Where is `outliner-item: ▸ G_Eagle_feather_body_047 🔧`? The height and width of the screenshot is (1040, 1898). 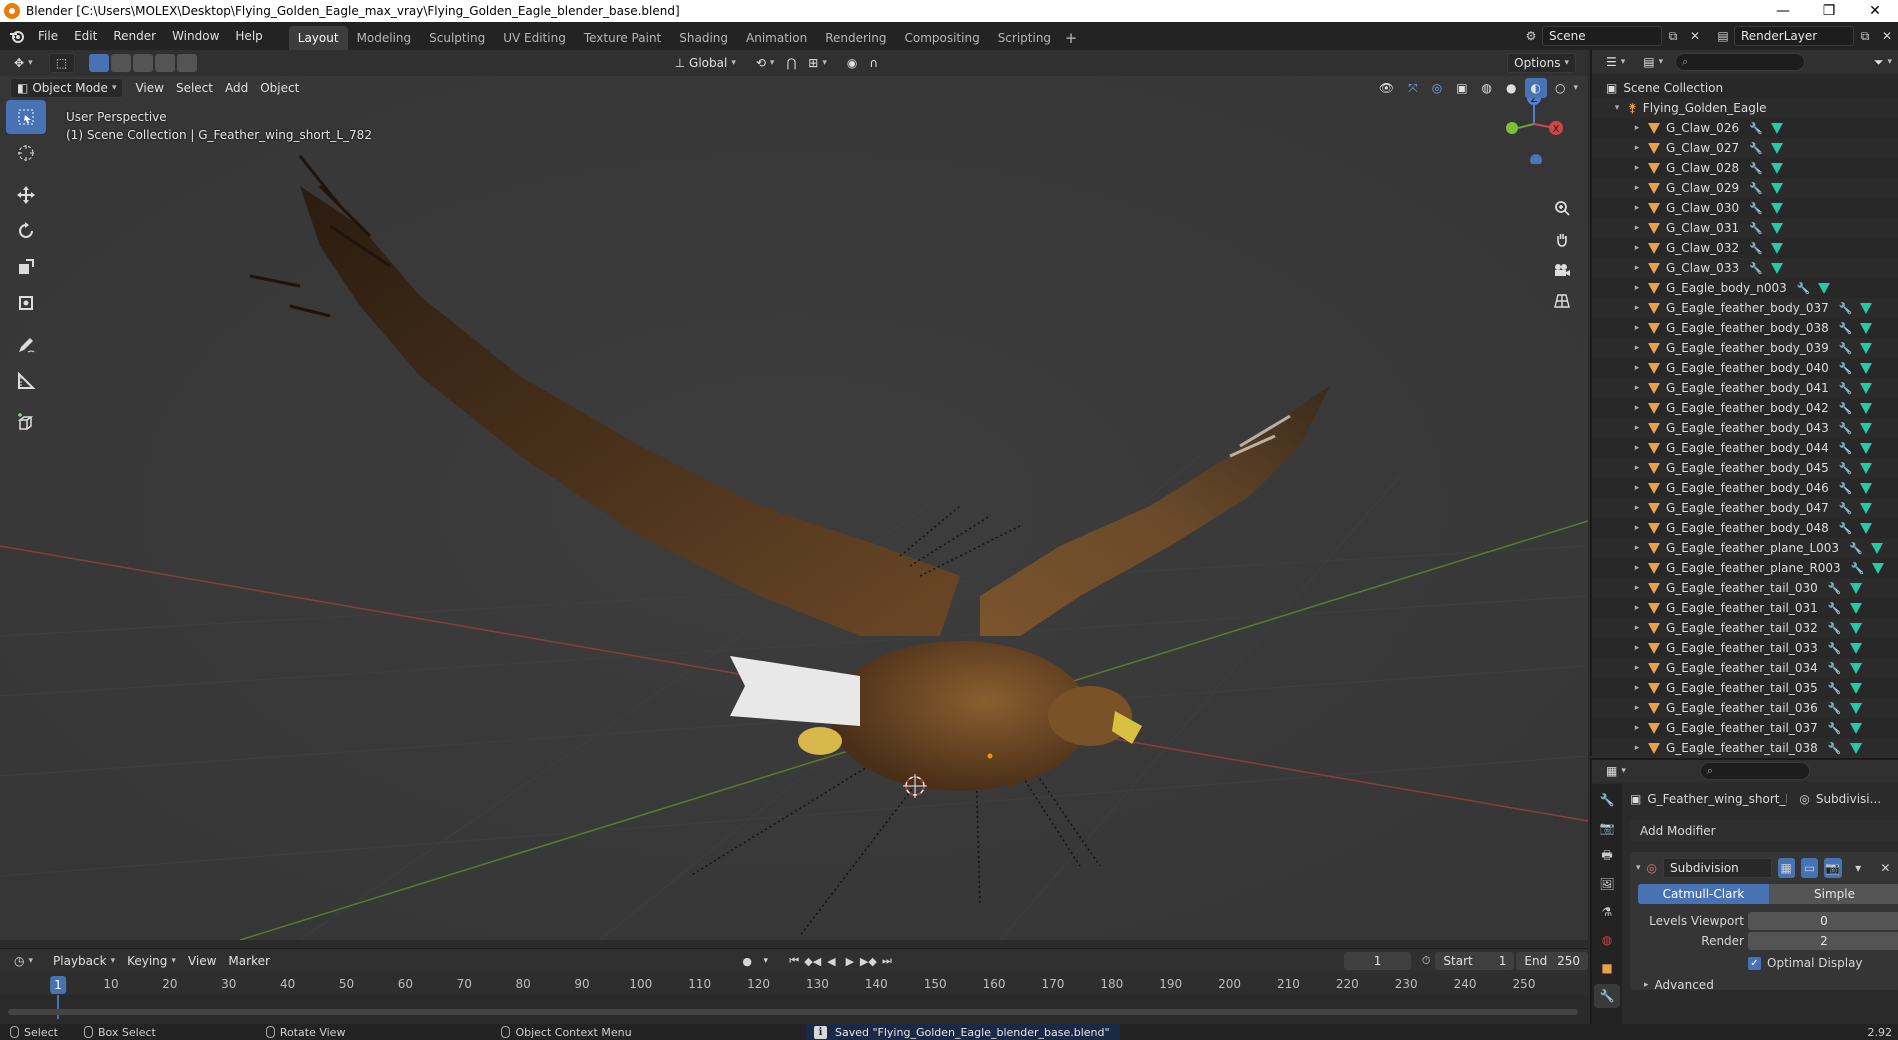 outliner-item: ▸ G_Eagle_feather_body_047 🔧 is located at coordinates (1745, 508).